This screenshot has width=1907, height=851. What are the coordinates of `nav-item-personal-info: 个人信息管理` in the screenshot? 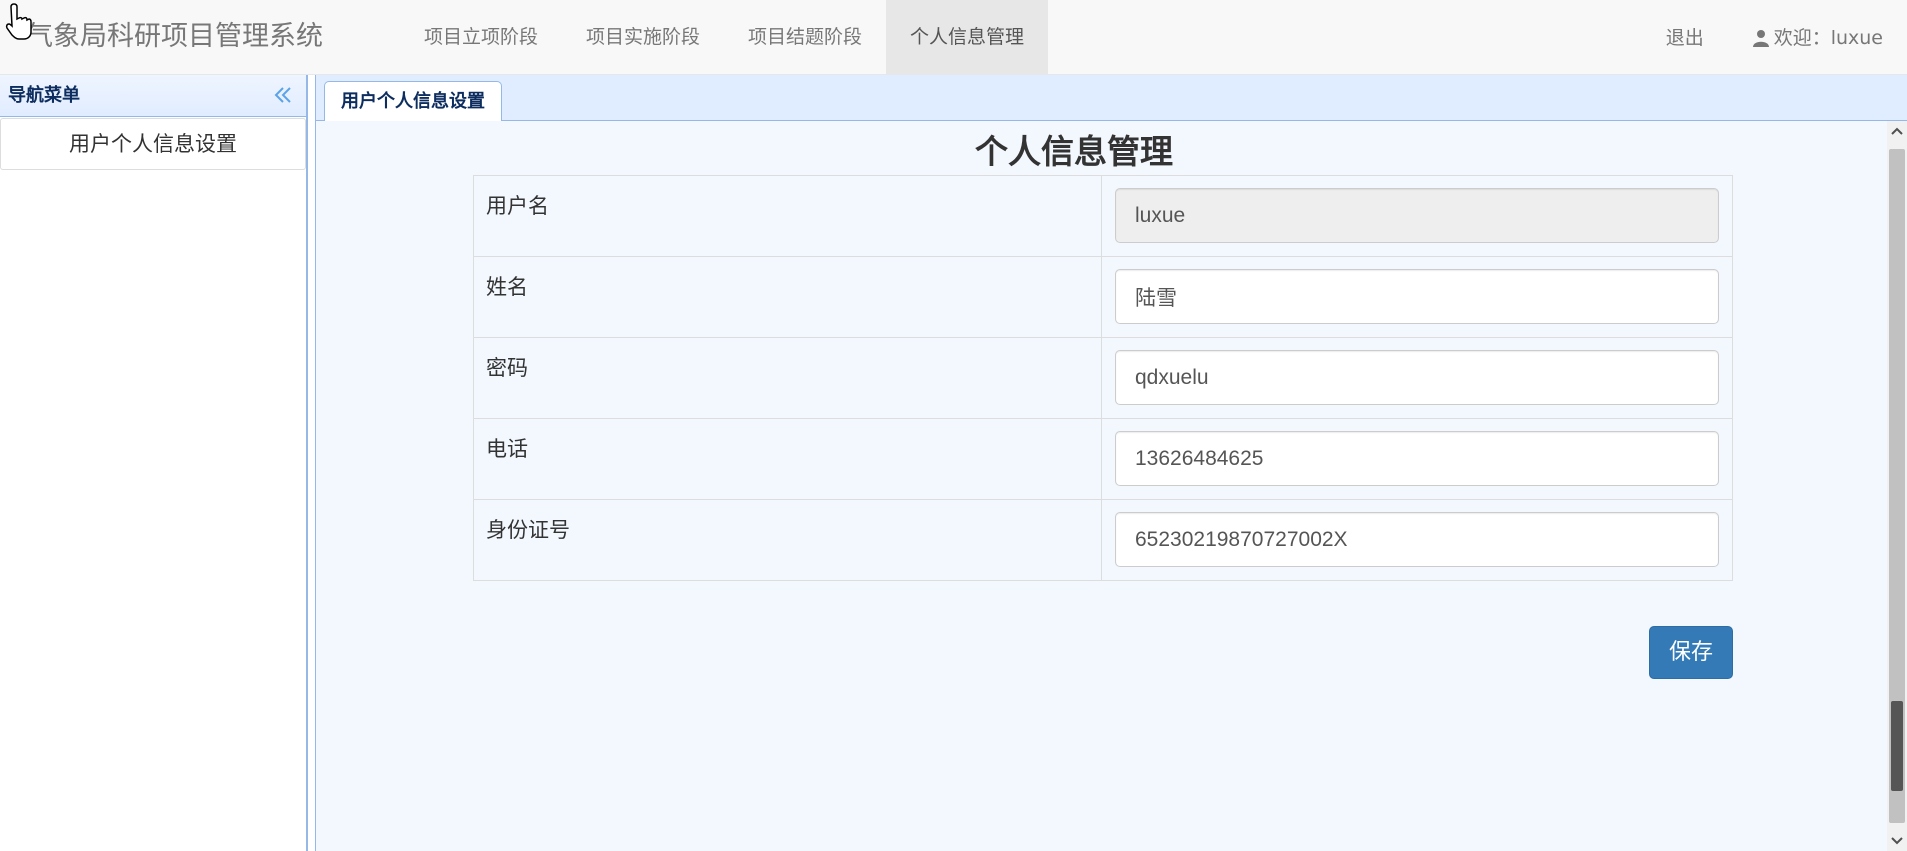 It's located at (967, 37).